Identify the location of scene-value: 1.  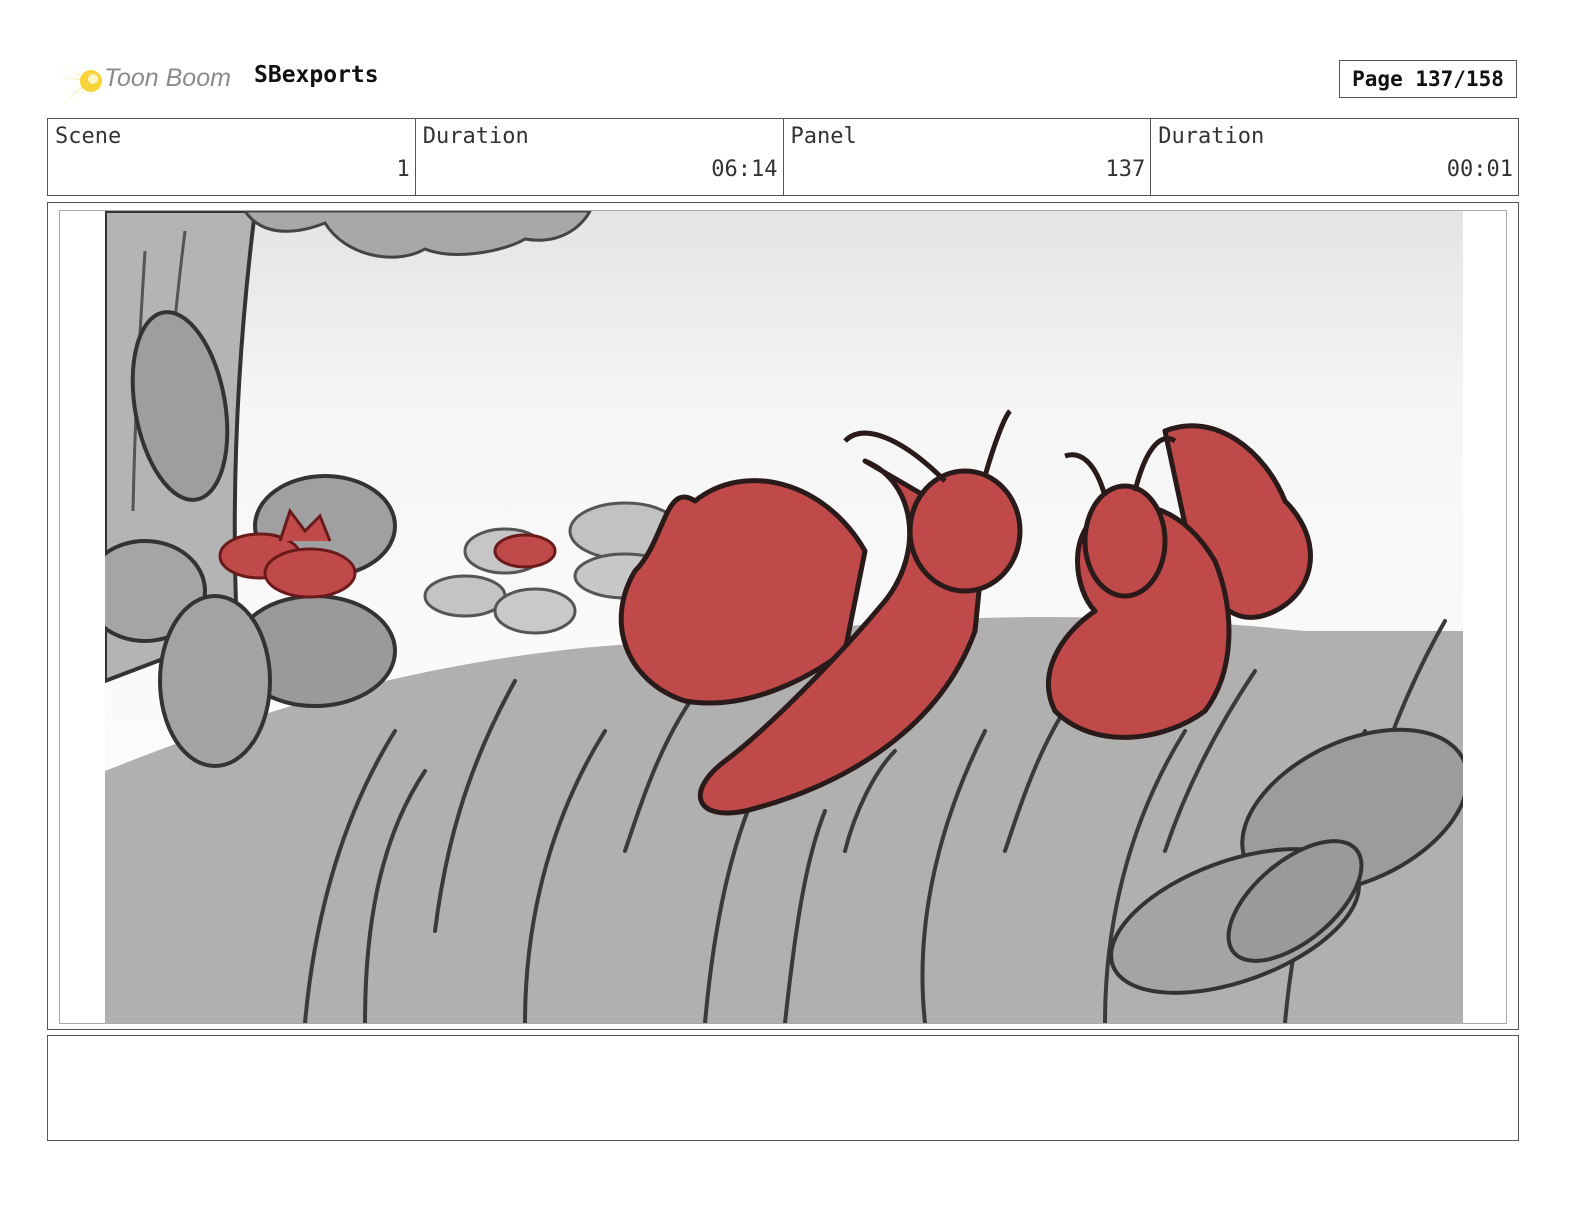
(403, 169).